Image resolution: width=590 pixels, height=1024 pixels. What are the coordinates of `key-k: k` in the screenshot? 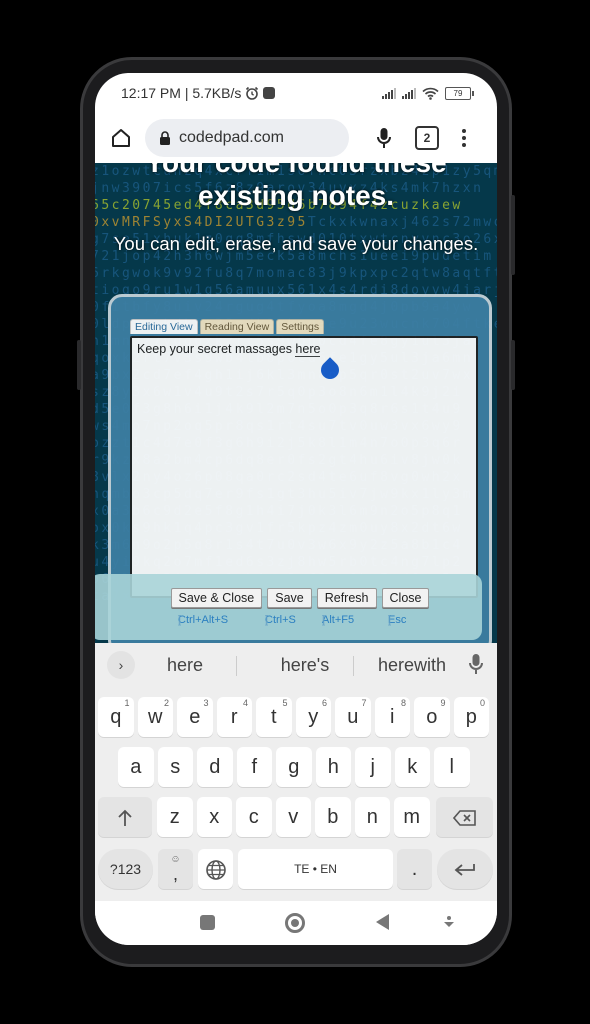 It's located at (412, 767).